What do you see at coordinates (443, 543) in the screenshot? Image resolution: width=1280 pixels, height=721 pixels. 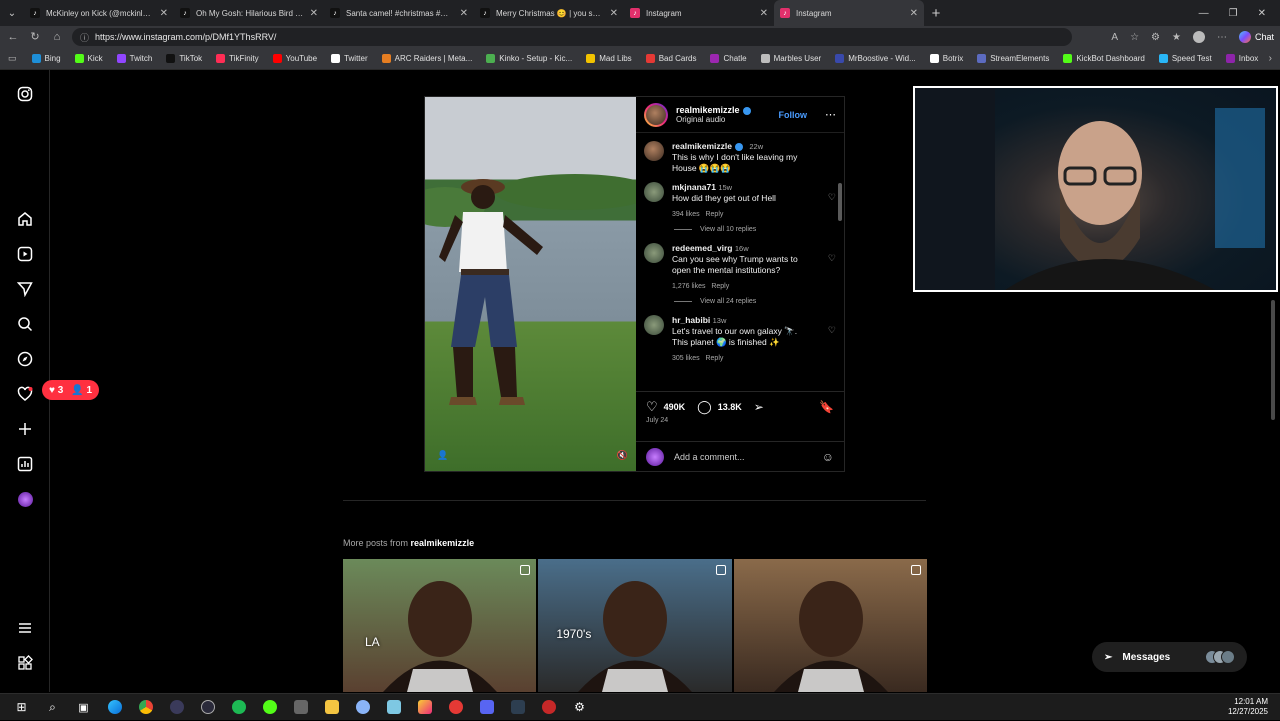 I see `more-posts-username: realmikemizzle` at bounding box center [443, 543].